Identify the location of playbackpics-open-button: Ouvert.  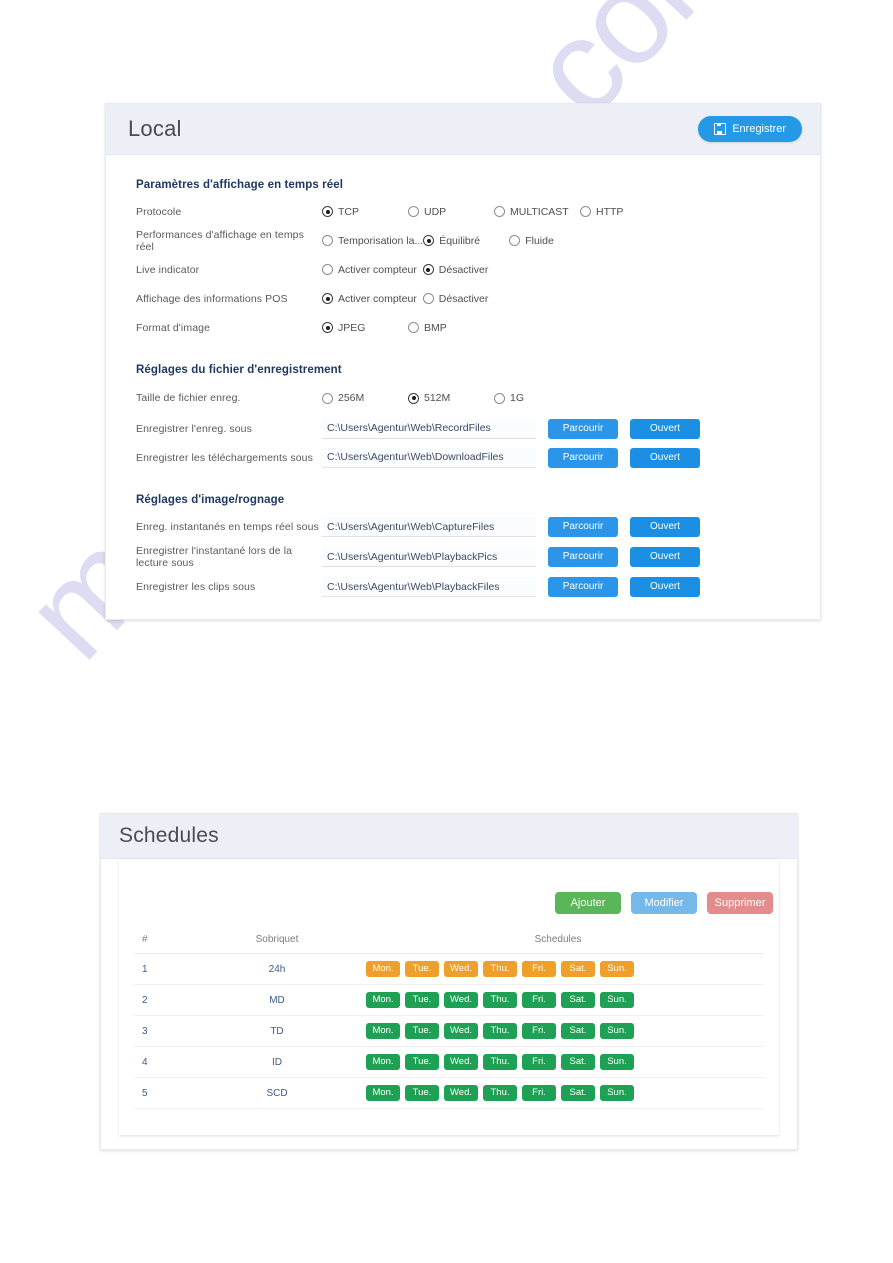
(665, 557).